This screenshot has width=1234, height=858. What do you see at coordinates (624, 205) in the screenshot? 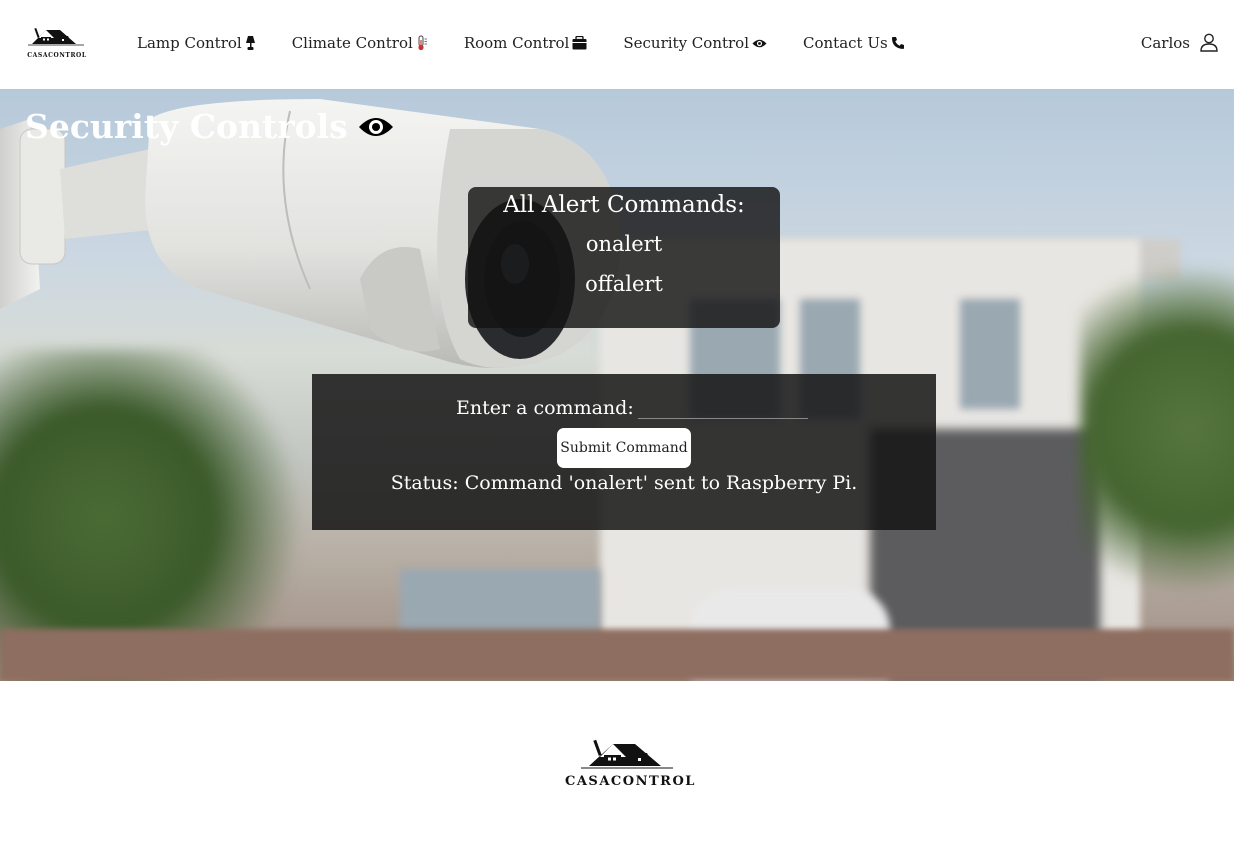
I see `alert-commands-title: All Alert Commands:` at bounding box center [624, 205].